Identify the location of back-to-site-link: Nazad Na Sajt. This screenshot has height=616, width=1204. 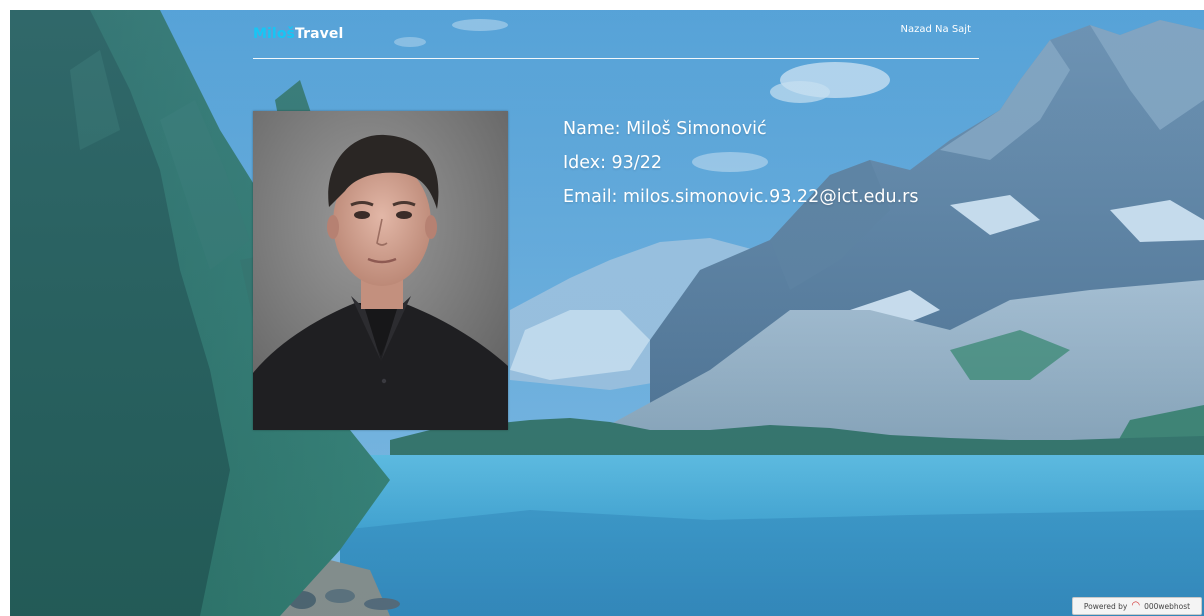
(936, 29).